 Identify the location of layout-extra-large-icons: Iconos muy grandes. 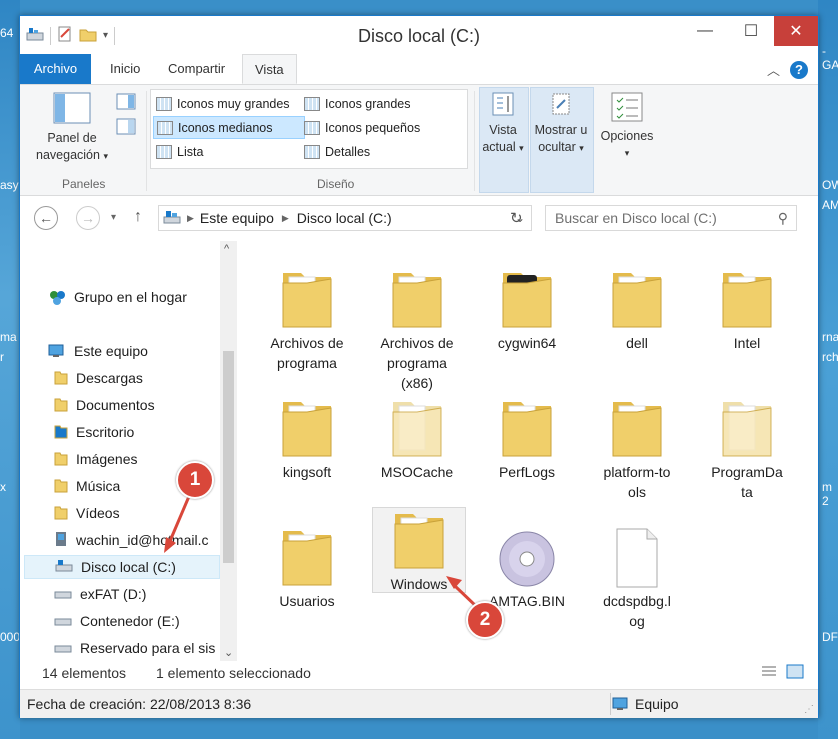
(223, 103).